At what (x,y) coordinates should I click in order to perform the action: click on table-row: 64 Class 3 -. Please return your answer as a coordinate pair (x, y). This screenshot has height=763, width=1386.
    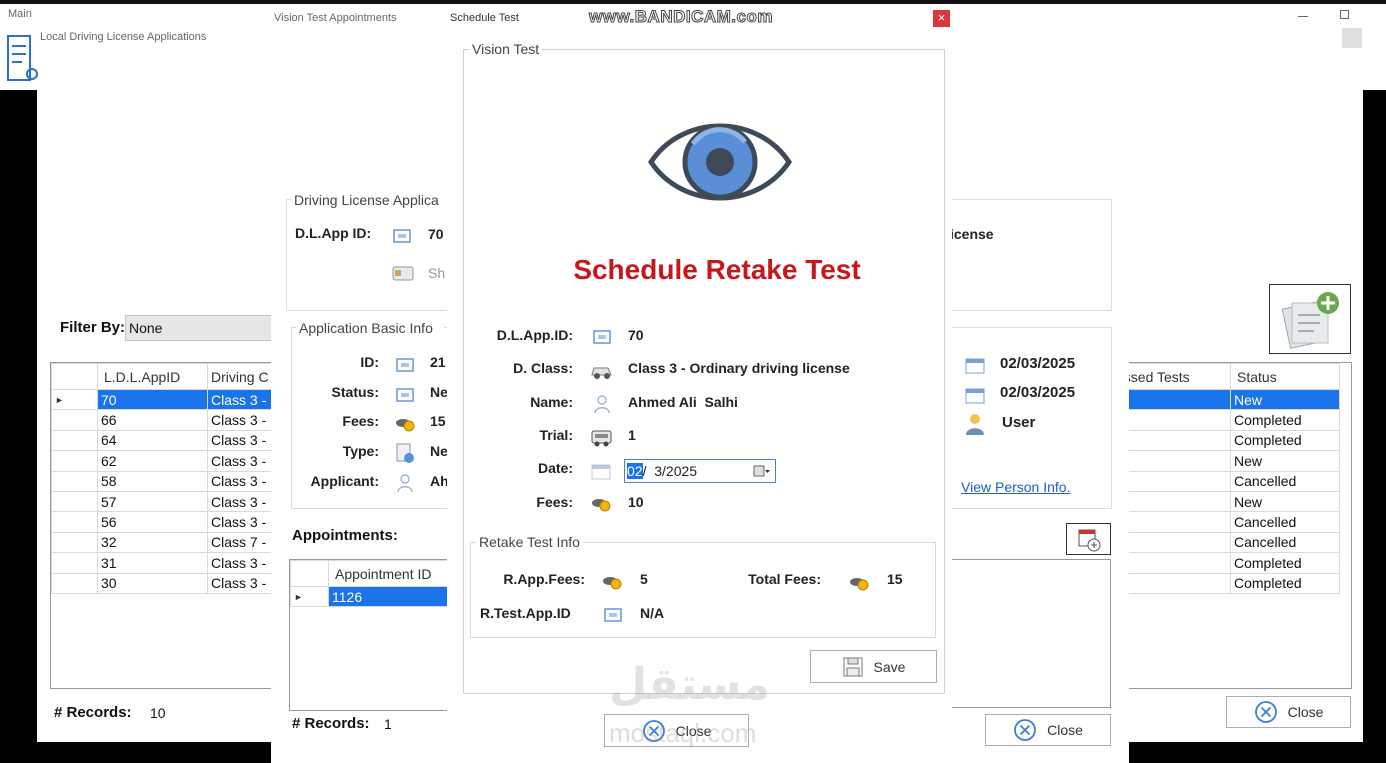
    Looking at the image, I should click on (163, 440).